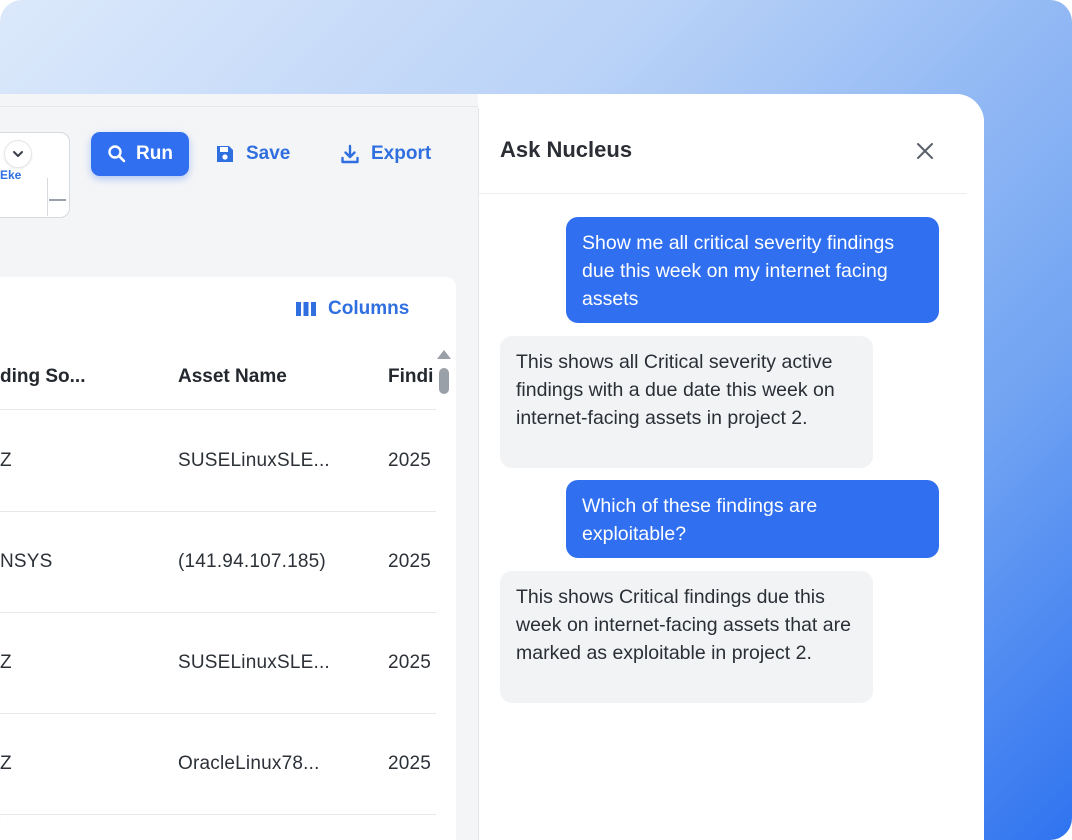  I want to click on save-button-label: Save, so click(268, 153).